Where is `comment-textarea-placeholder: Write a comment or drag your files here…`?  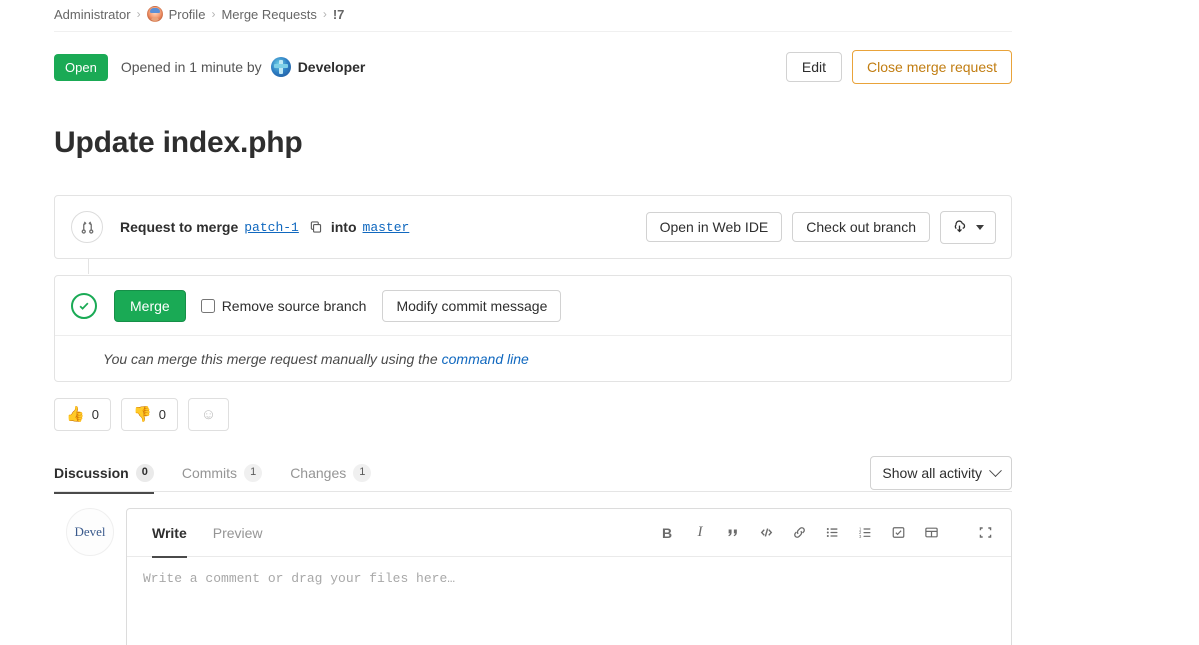 comment-textarea-placeholder: Write a comment or drag your files here… is located at coordinates (299, 578).